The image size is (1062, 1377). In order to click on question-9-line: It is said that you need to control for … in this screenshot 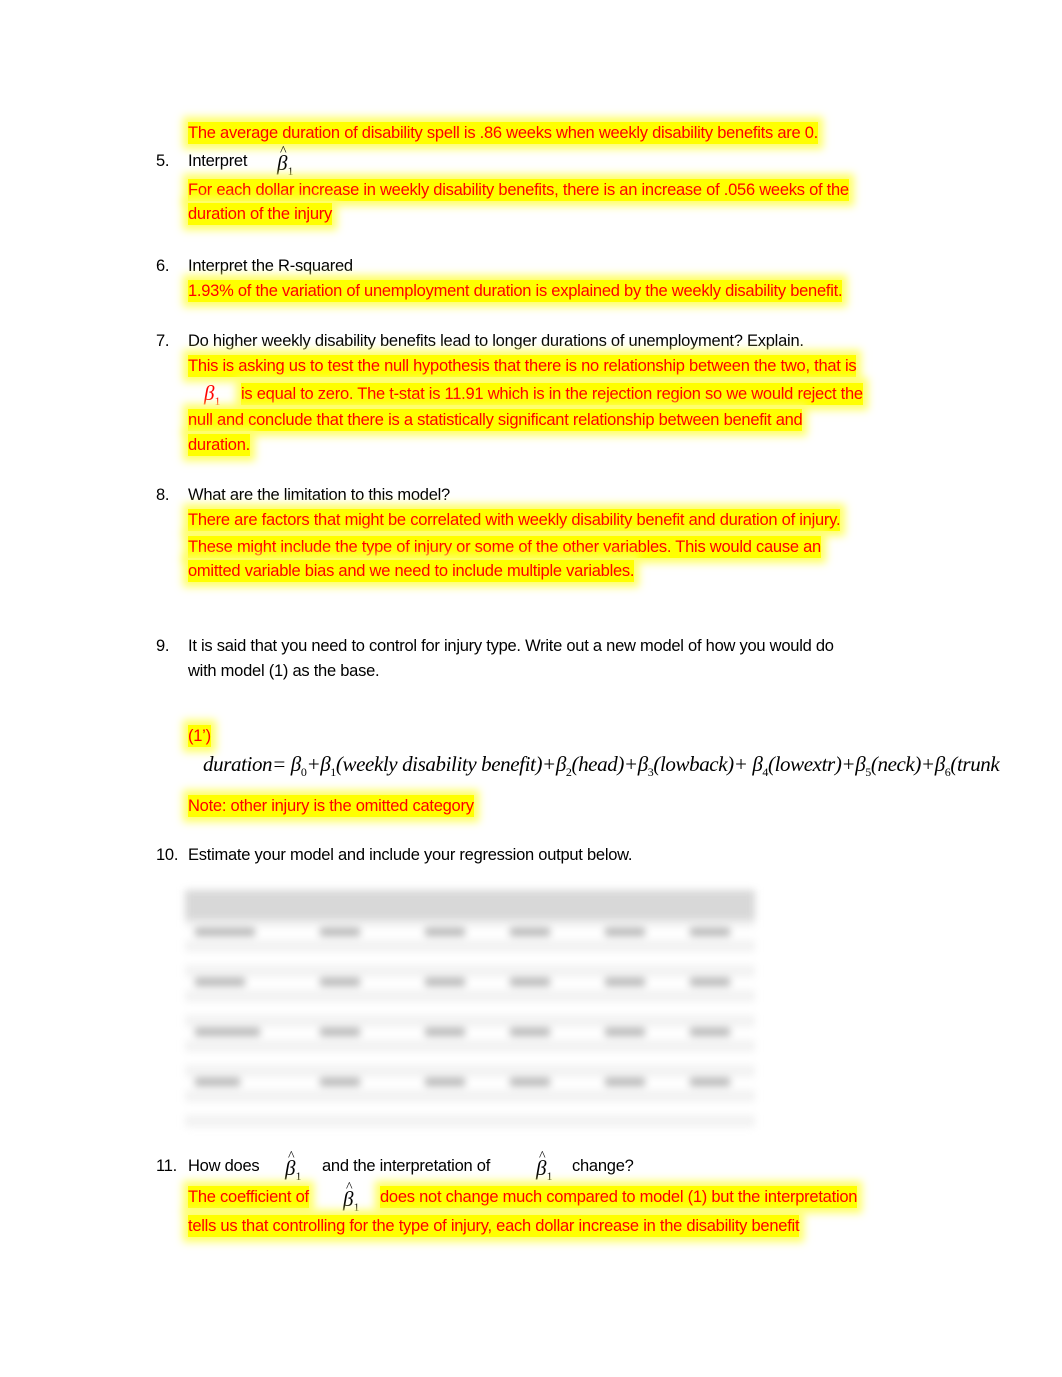, I will do `click(511, 646)`.